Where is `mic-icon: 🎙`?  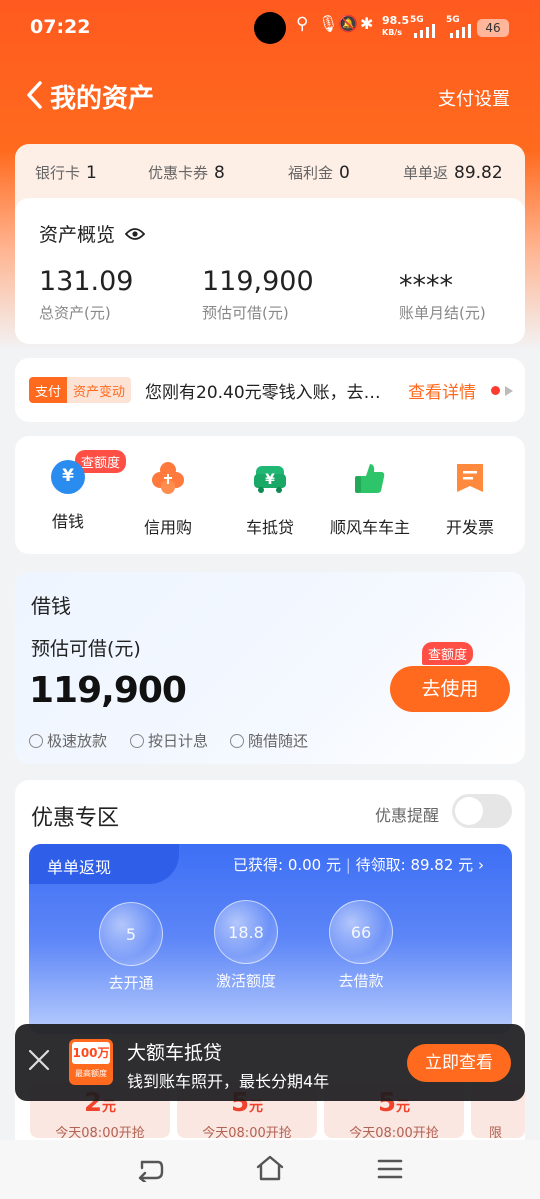
mic-icon: 🎙 is located at coordinates (328, 23).